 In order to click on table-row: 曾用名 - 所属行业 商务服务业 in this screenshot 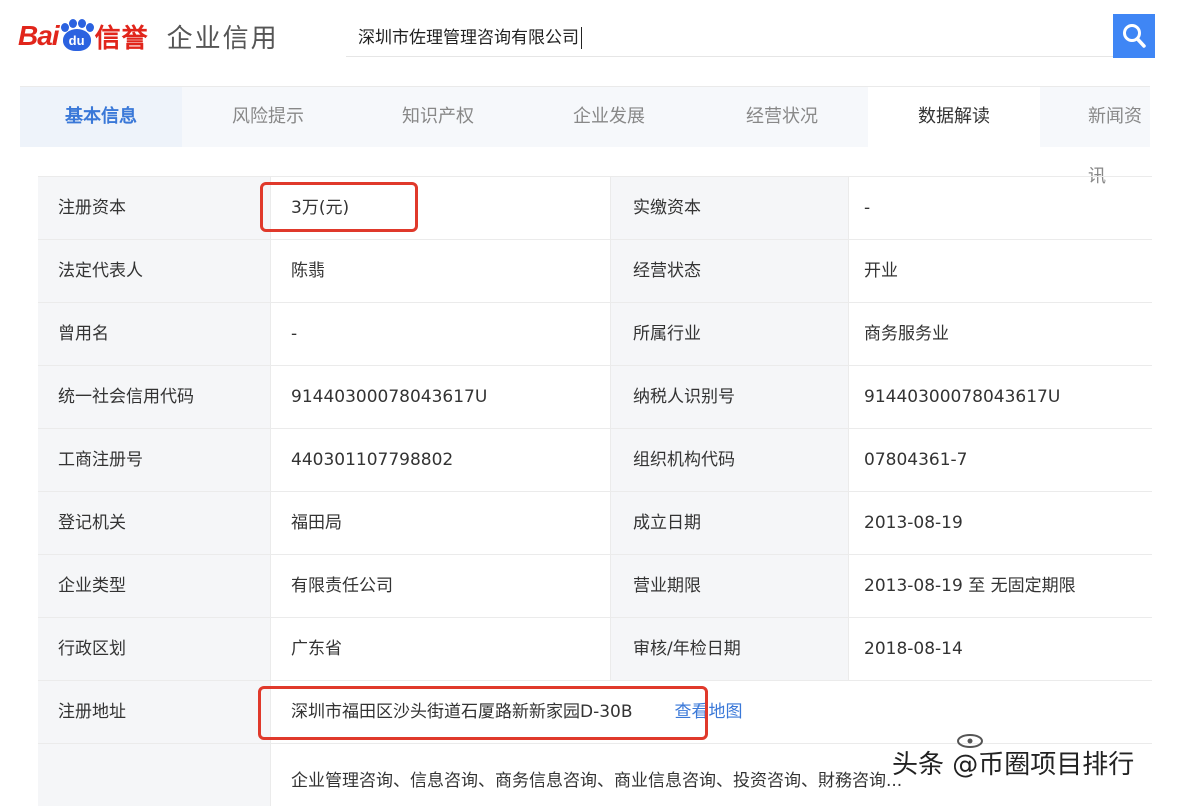, I will do `click(595, 334)`.